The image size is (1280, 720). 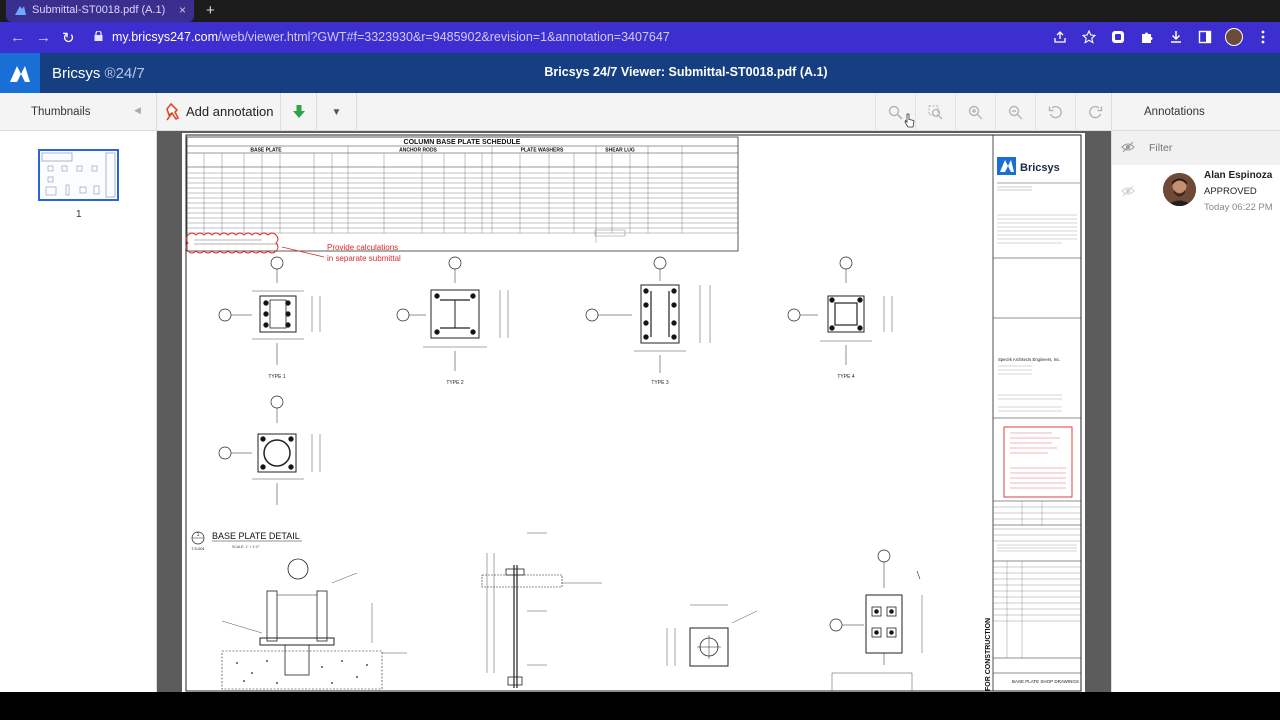 I want to click on lock-icon, so click(x=98, y=36).